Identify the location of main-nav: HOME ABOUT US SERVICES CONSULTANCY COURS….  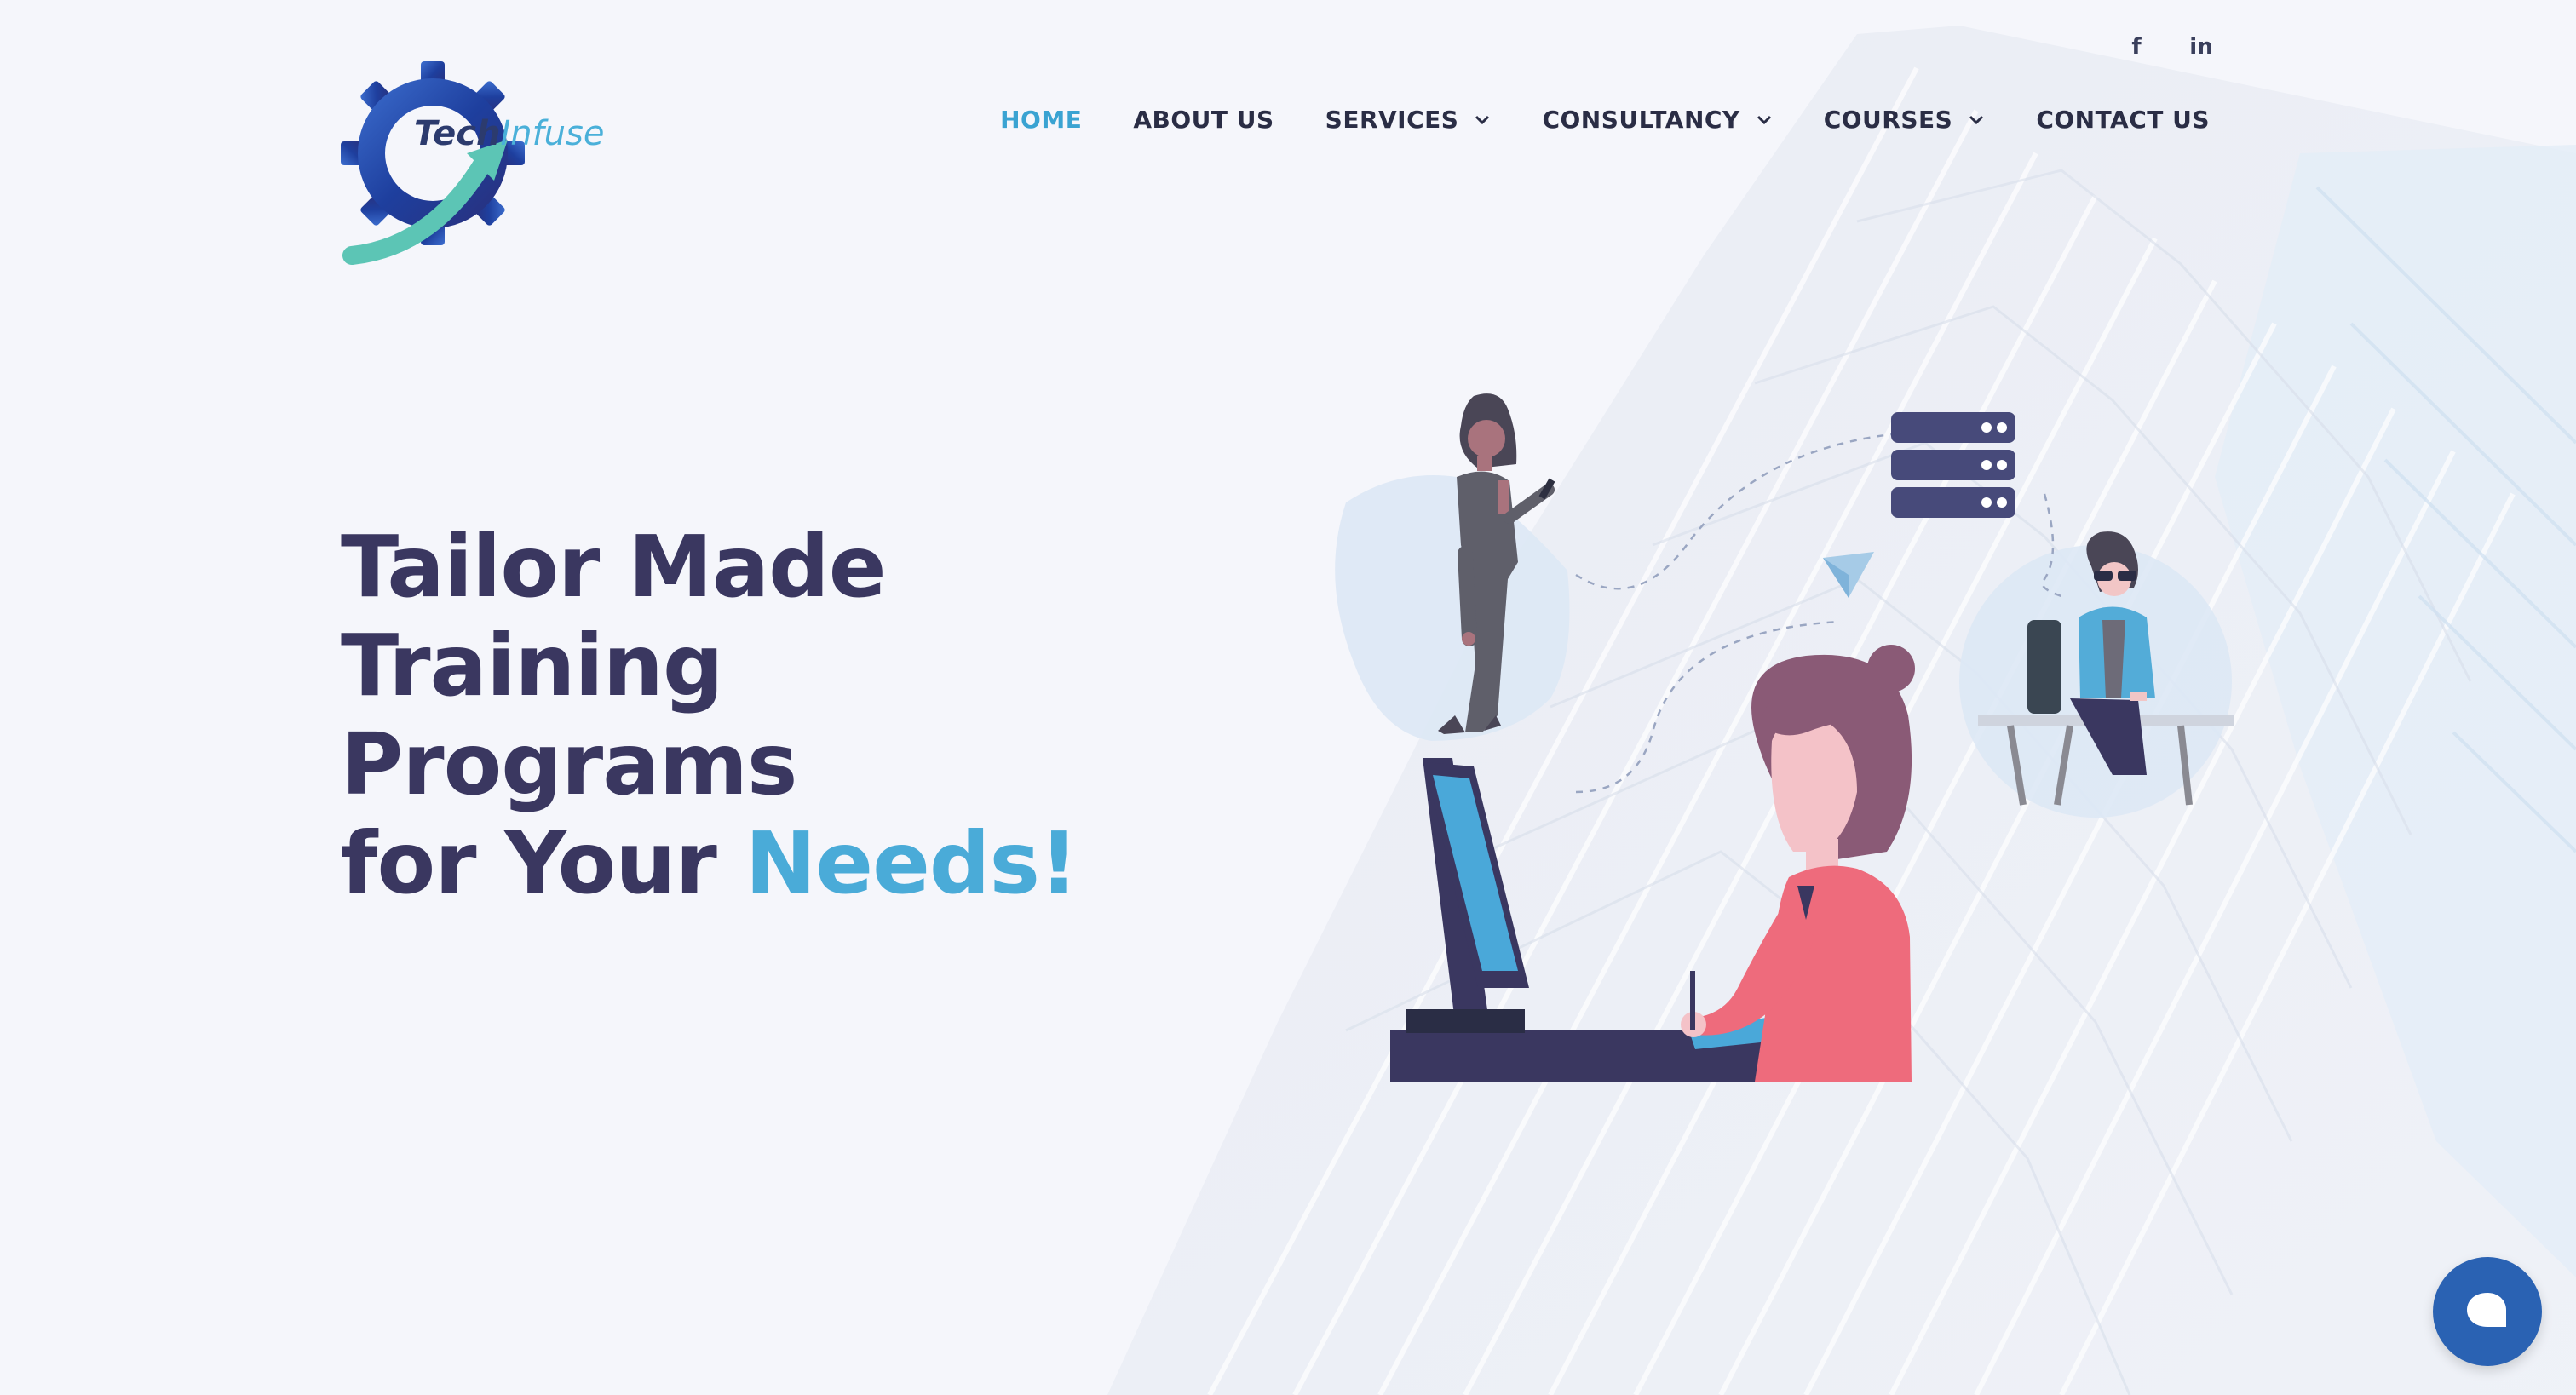
(1580, 120).